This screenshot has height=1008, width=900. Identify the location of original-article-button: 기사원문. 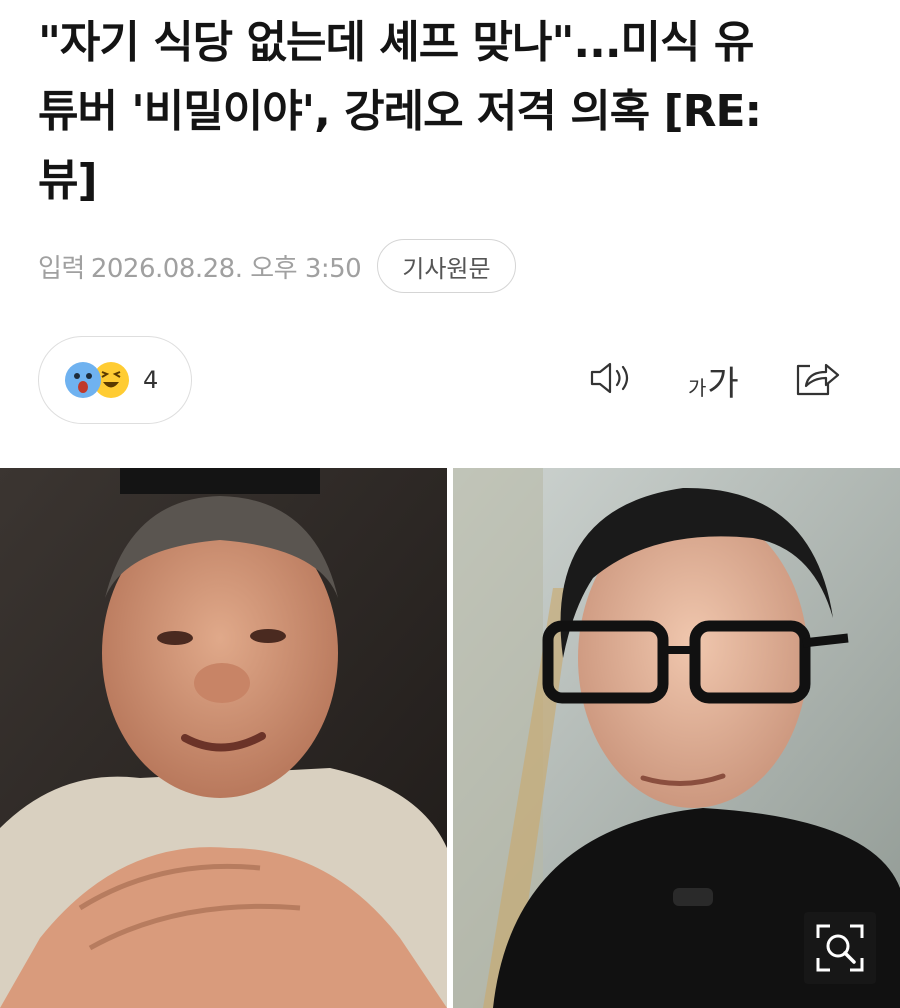
(446, 266).